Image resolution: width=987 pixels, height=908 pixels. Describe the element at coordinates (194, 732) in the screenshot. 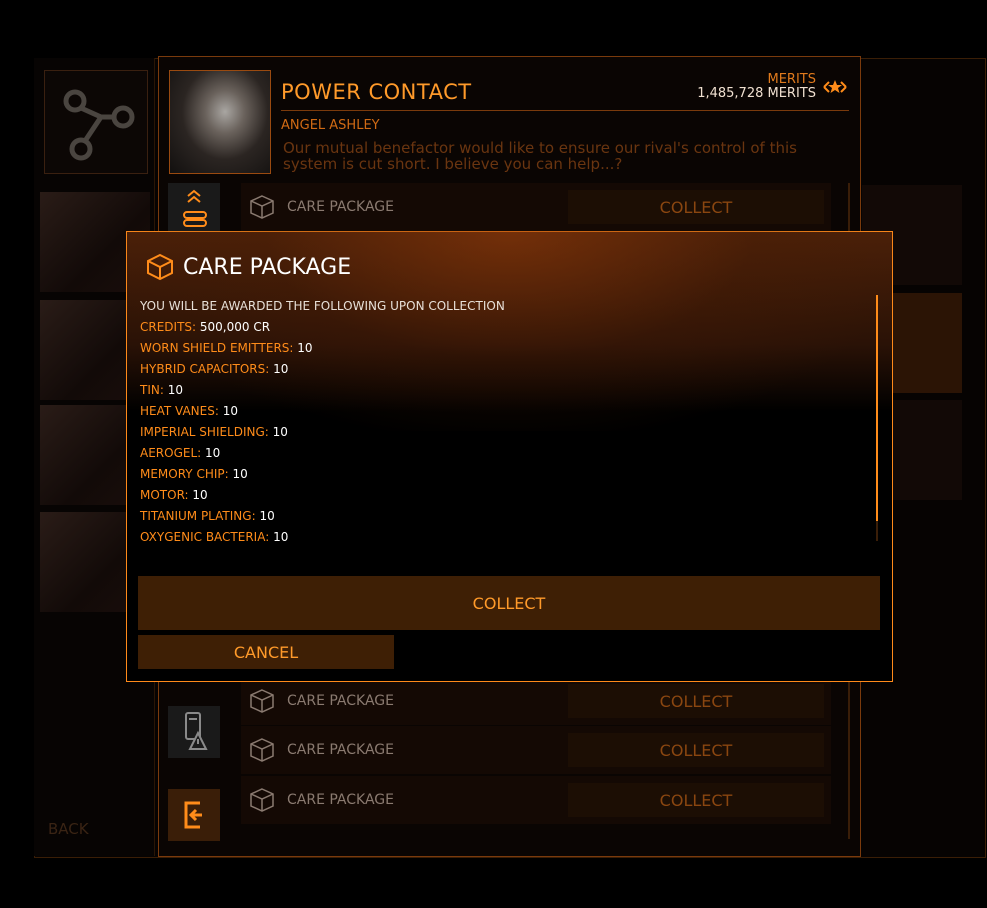

I see `cargo-warning-icon` at that location.